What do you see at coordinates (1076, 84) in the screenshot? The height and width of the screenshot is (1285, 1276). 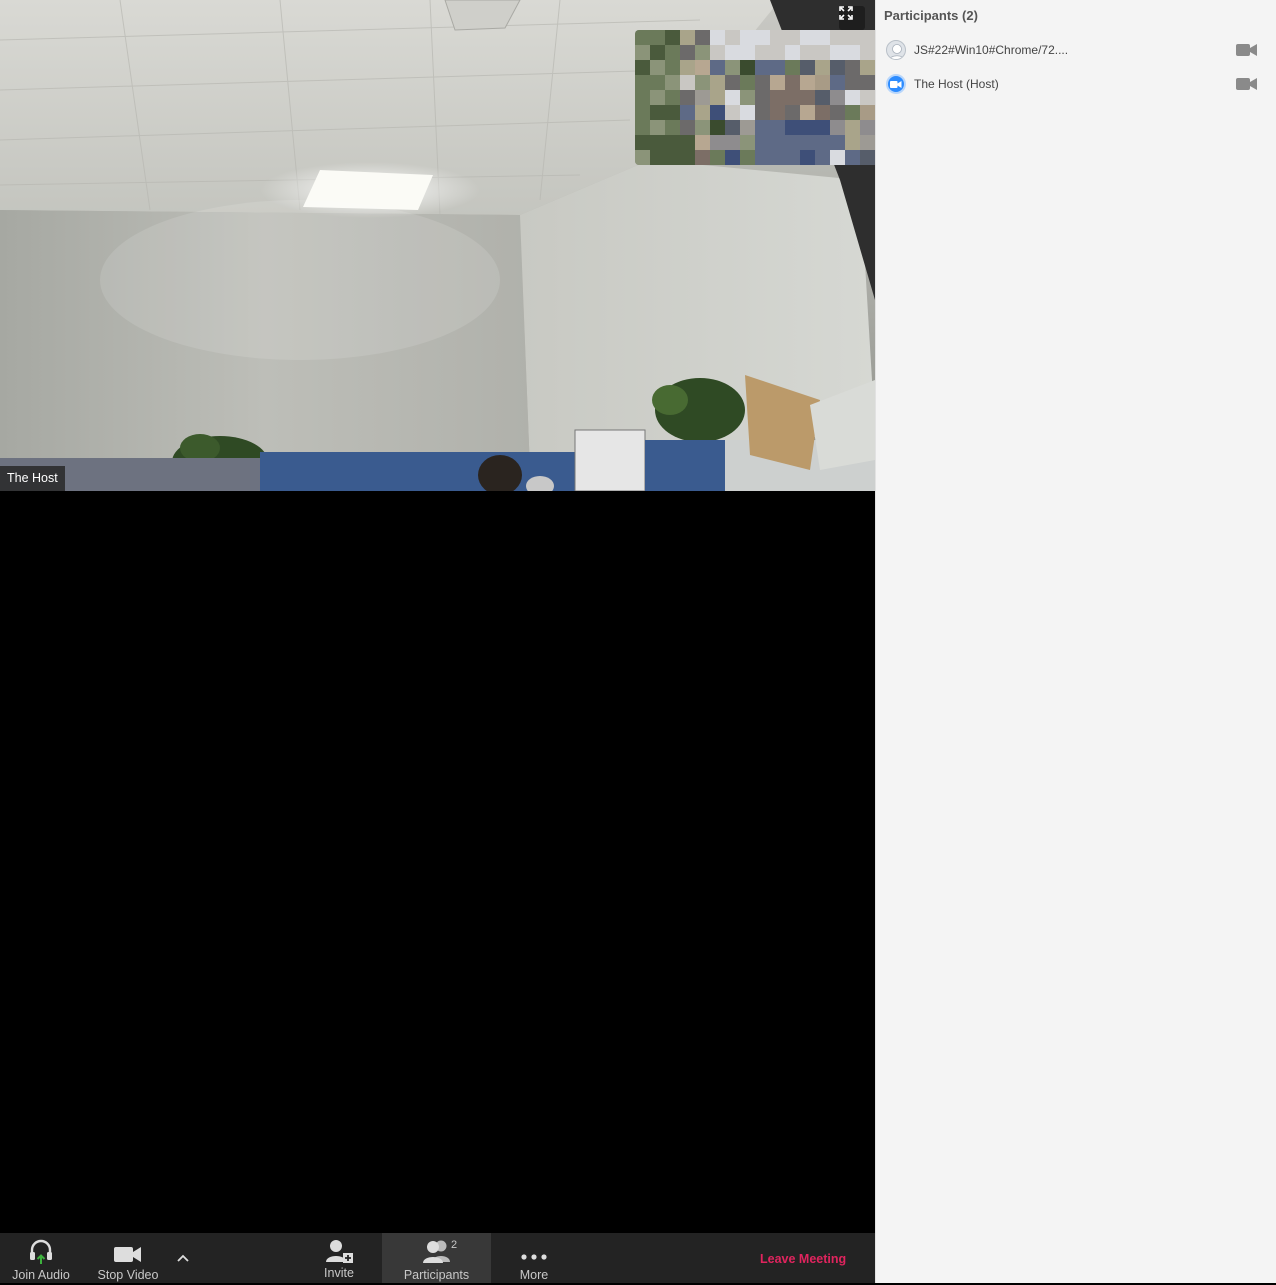 I see `participant-row: The Host (Host)` at bounding box center [1076, 84].